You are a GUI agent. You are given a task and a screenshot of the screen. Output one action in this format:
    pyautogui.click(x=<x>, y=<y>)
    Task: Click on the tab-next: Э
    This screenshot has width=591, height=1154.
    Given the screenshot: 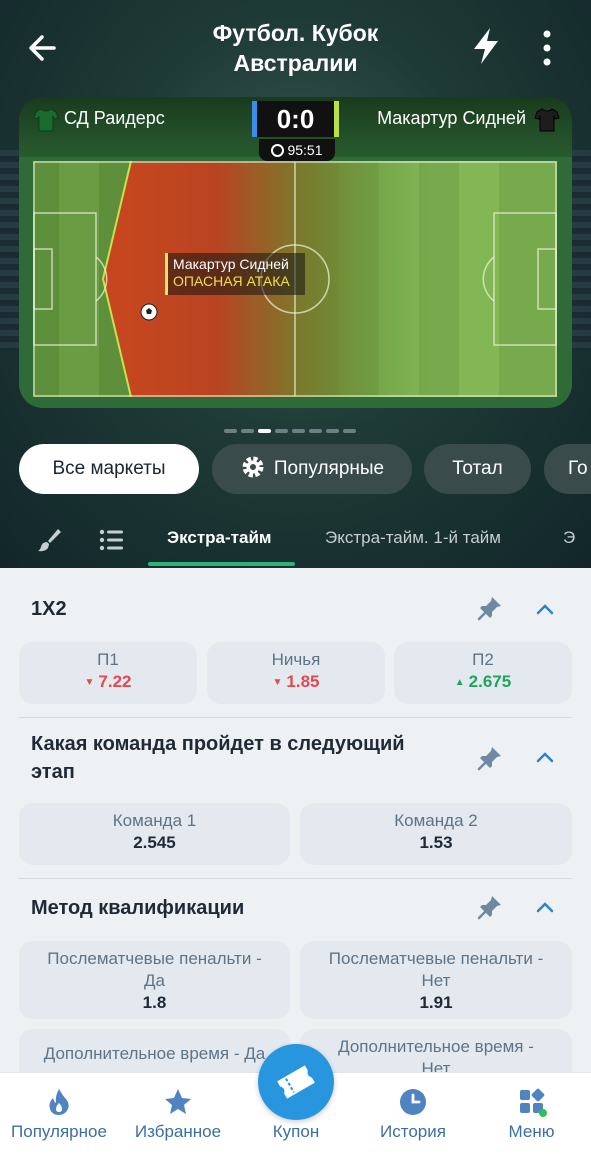 What is the action you would take?
    pyautogui.click(x=569, y=538)
    